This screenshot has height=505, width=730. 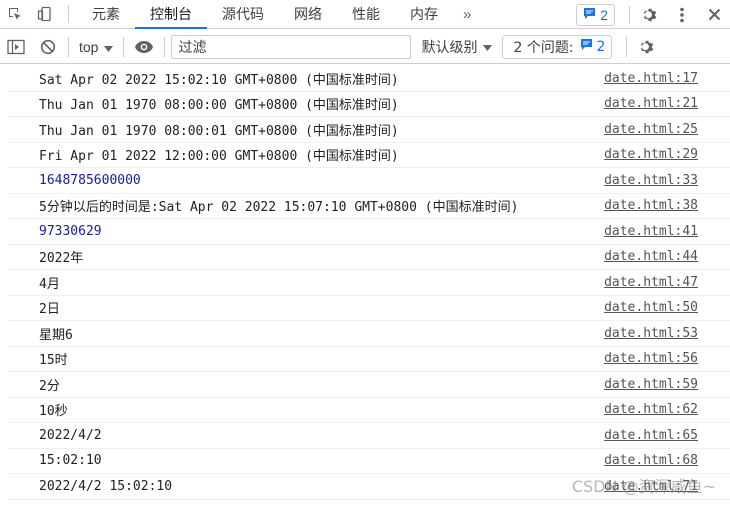 What do you see at coordinates (604, 14) in the screenshot?
I see `issues-badge-count: 2` at bounding box center [604, 14].